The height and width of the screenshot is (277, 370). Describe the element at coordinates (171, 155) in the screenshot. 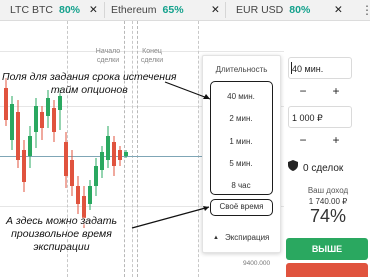

I see `annotation-arrows` at that location.